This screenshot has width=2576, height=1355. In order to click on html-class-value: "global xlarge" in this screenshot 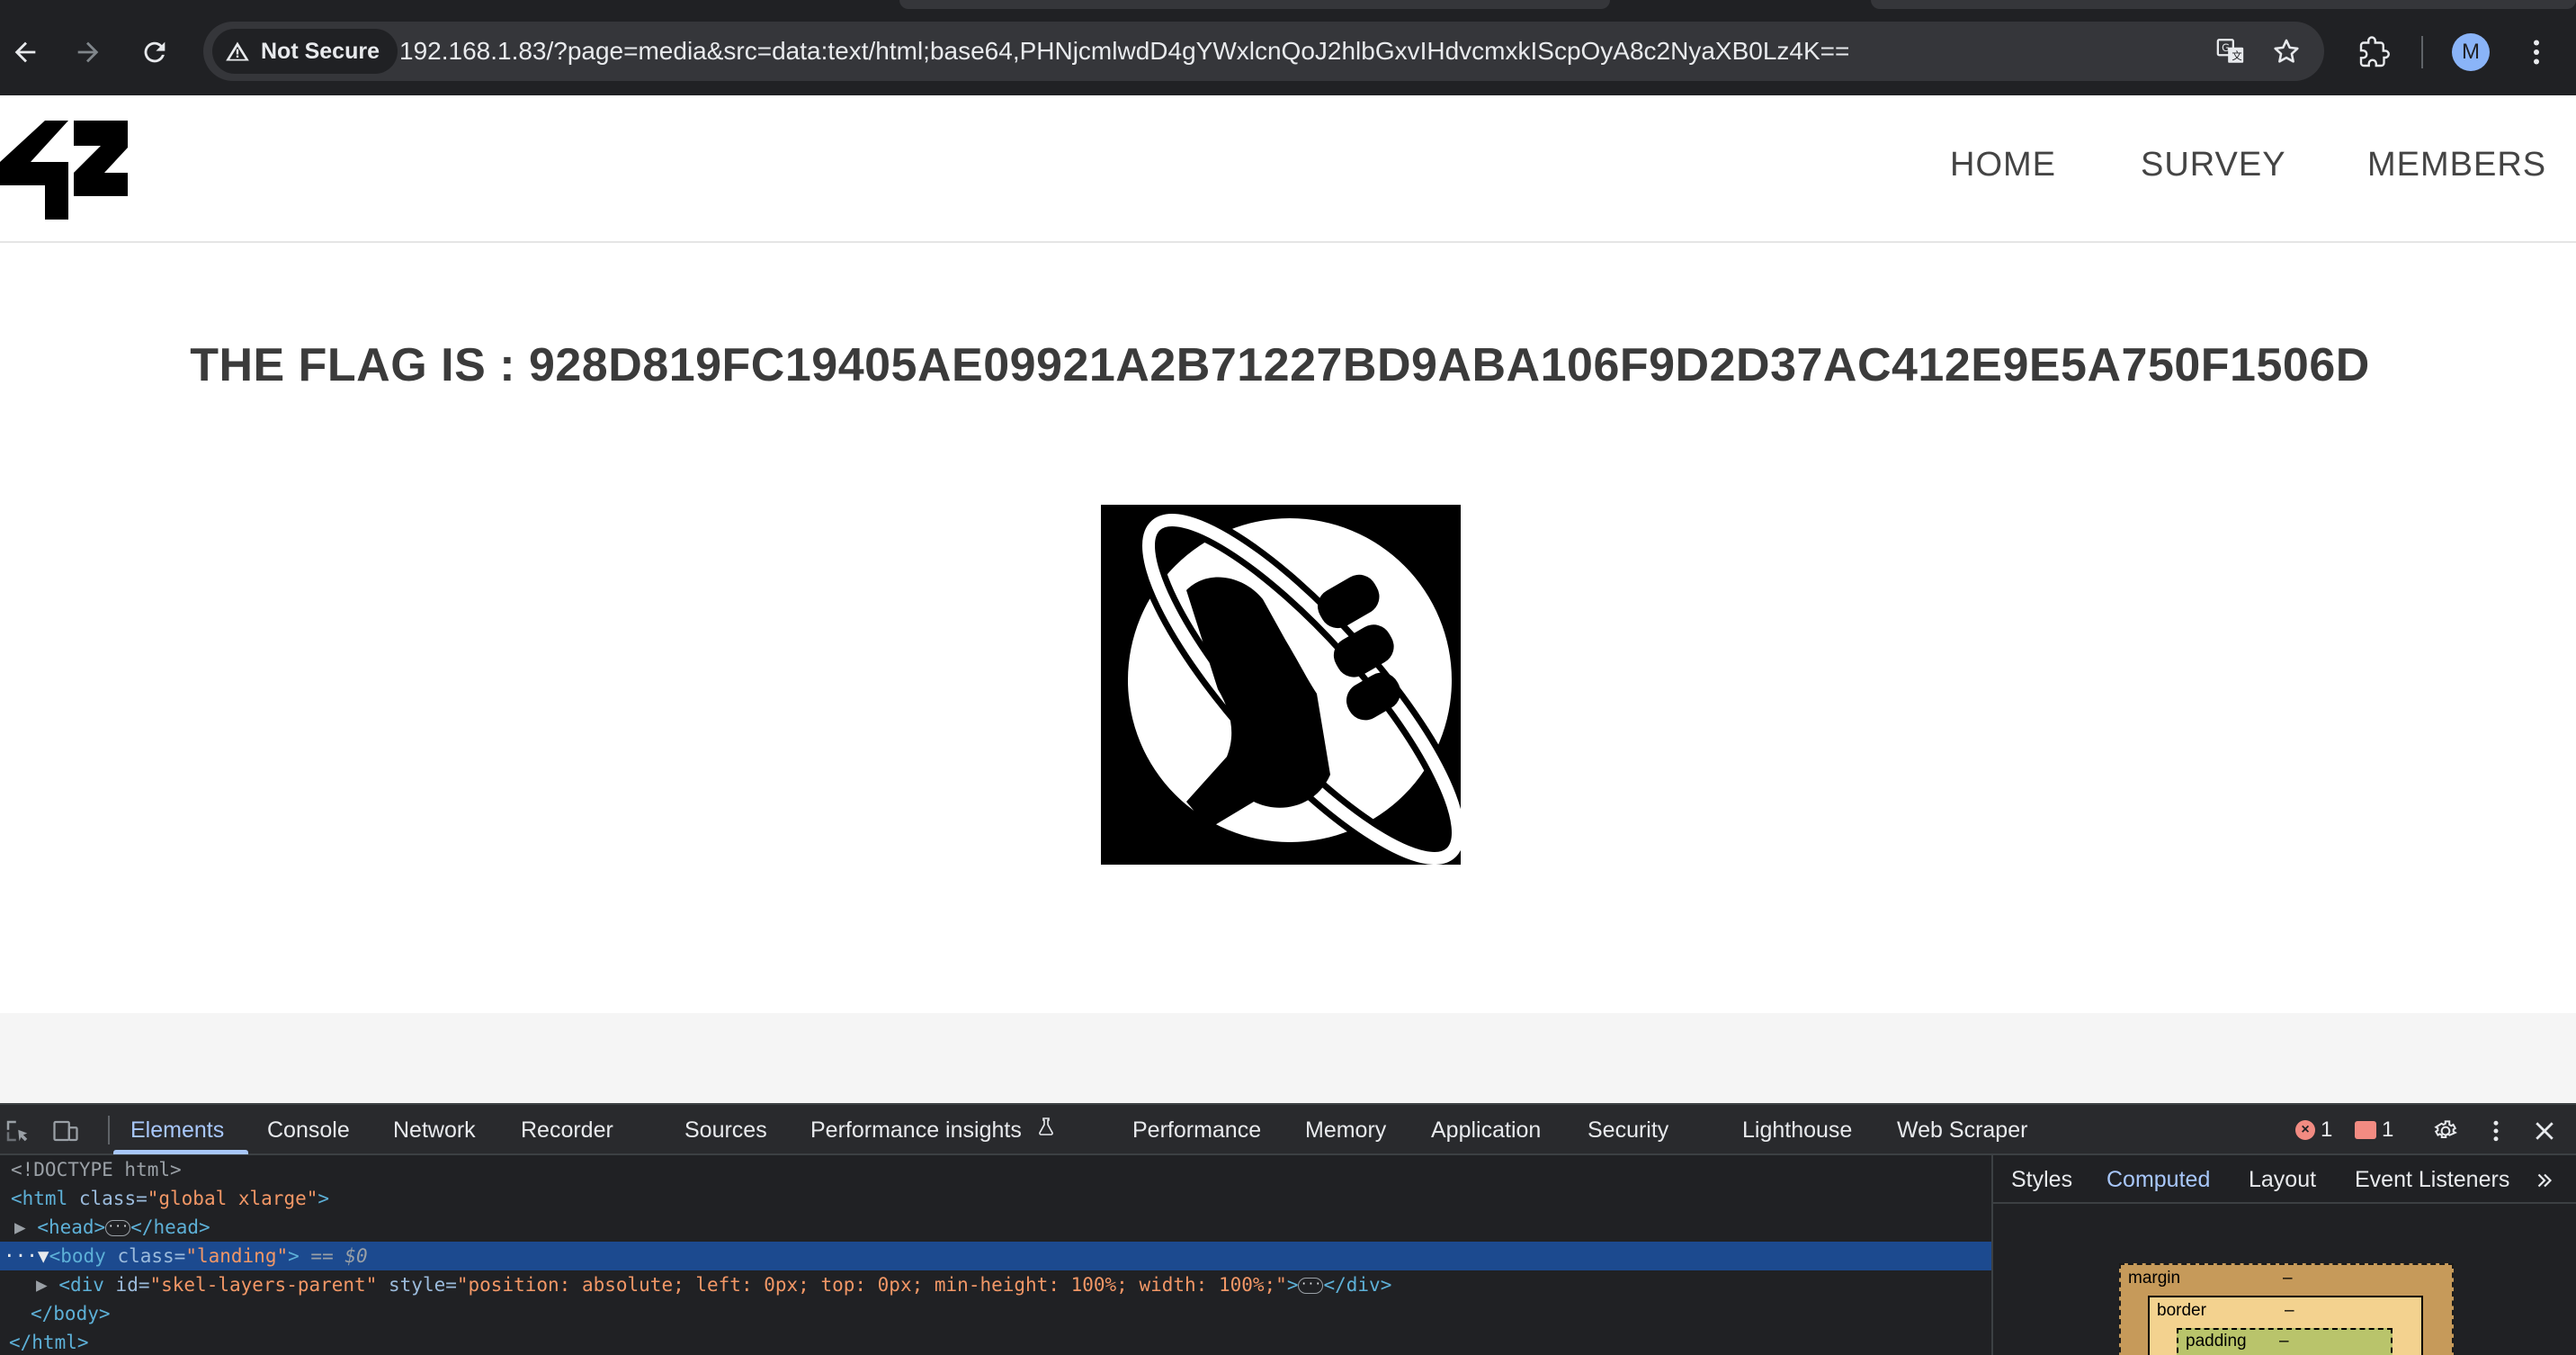, I will do `click(232, 1198)`.